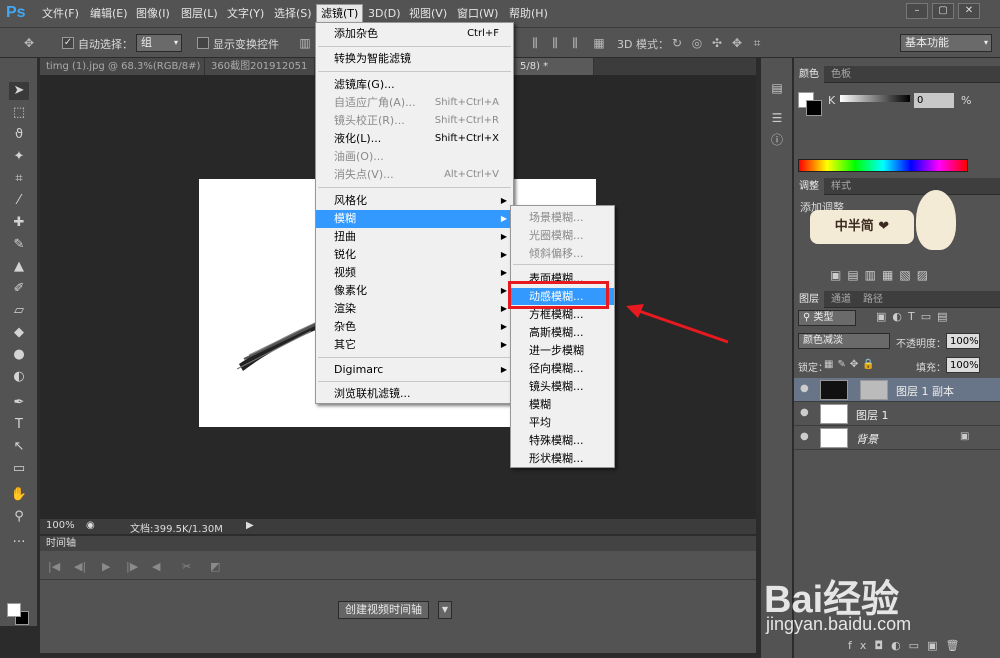 The height and width of the screenshot is (658, 1000). Describe the element at coordinates (19, 377) in the screenshot. I see `dodge-tool-icon: ◐` at that location.